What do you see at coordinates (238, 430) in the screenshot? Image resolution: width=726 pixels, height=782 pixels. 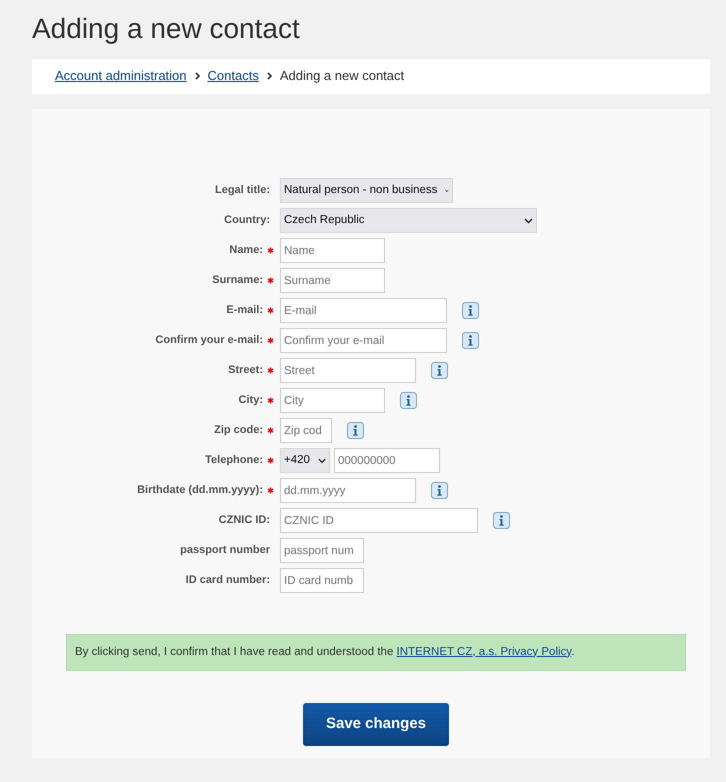 I see `field-label: Zip code:` at bounding box center [238, 430].